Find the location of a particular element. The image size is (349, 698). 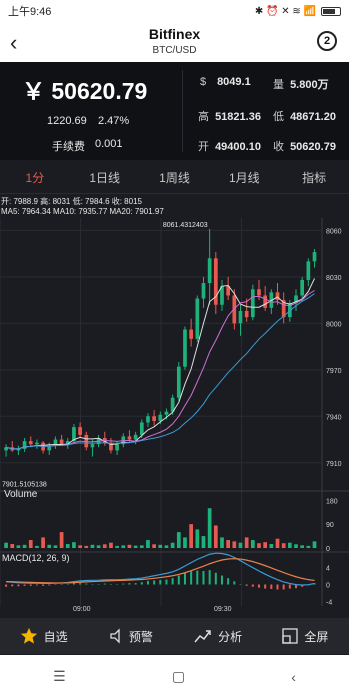

price-tick-label: 8060 is located at coordinates (334, 231).